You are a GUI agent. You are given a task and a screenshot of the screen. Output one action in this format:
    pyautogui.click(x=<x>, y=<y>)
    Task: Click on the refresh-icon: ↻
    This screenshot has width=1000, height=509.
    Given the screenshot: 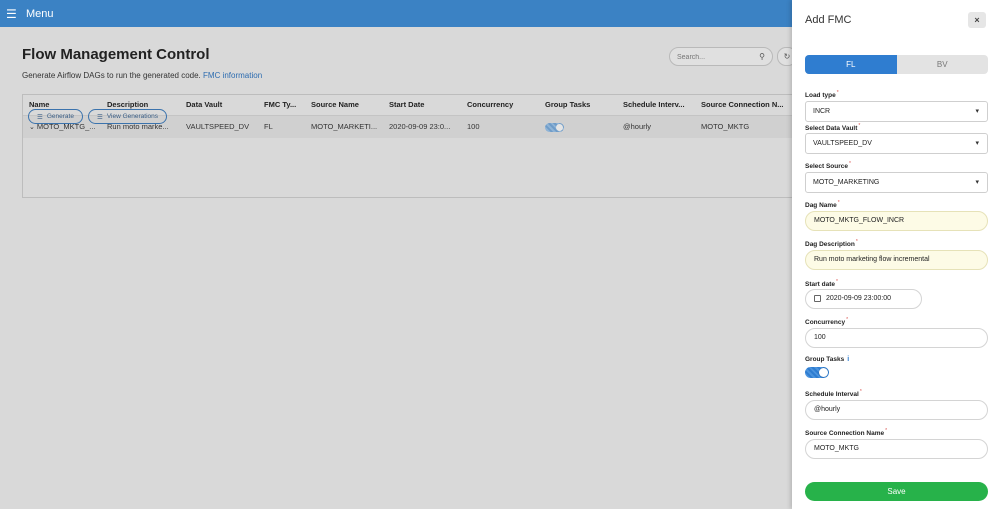 What is the action you would take?
    pyautogui.click(x=787, y=56)
    